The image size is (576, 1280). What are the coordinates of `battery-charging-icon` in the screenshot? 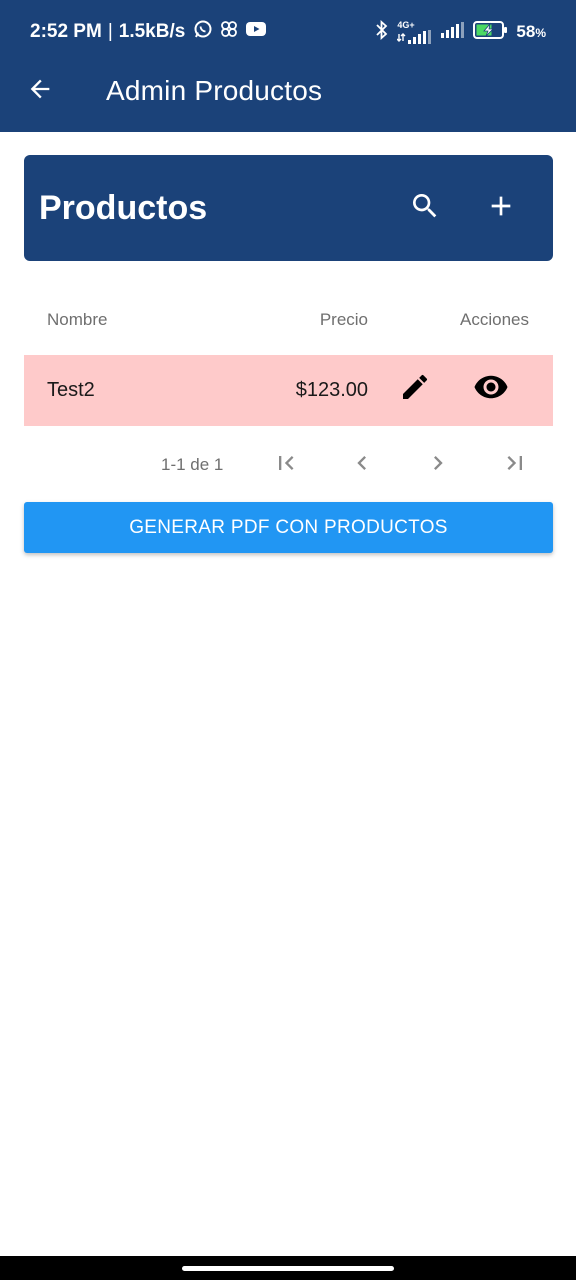 It's located at (491, 32).